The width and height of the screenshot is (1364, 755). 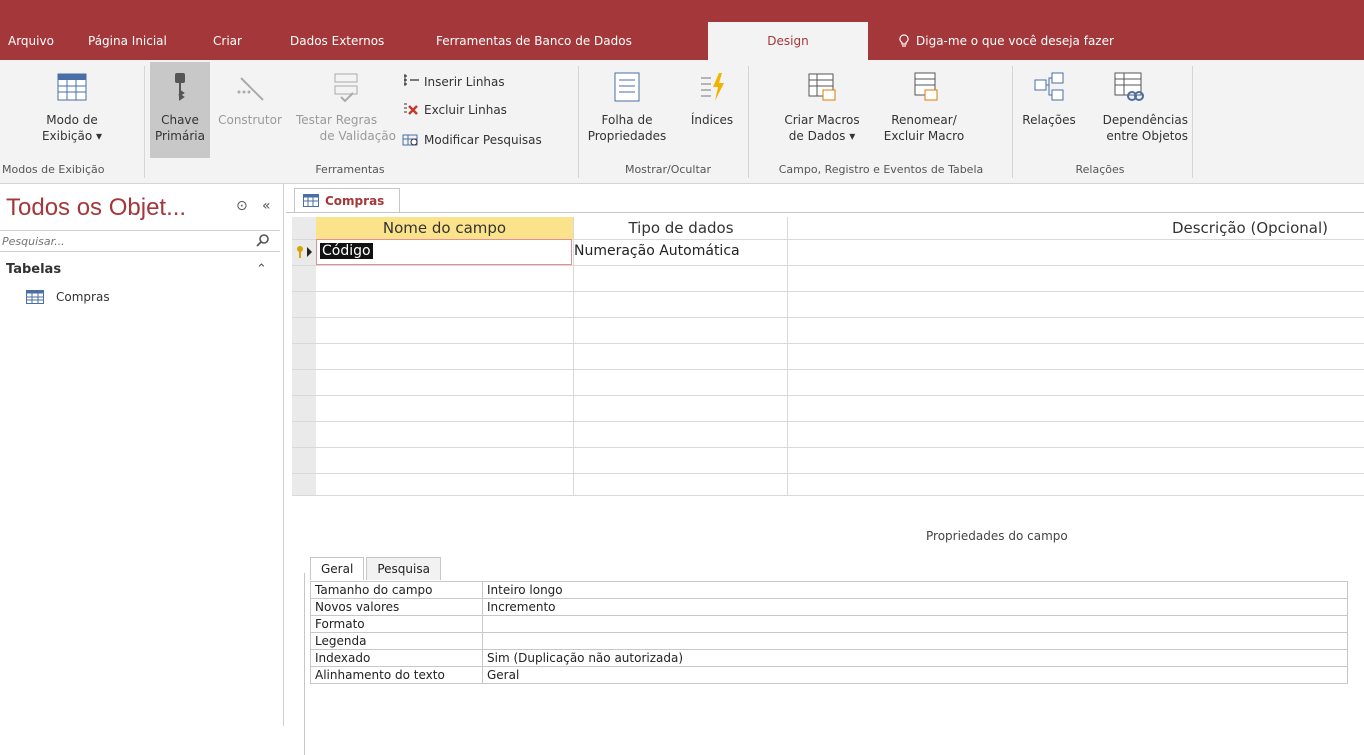 What do you see at coordinates (180, 110) in the screenshot?
I see `chave-primaria-button: Chave Primária` at bounding box center [180, 110].